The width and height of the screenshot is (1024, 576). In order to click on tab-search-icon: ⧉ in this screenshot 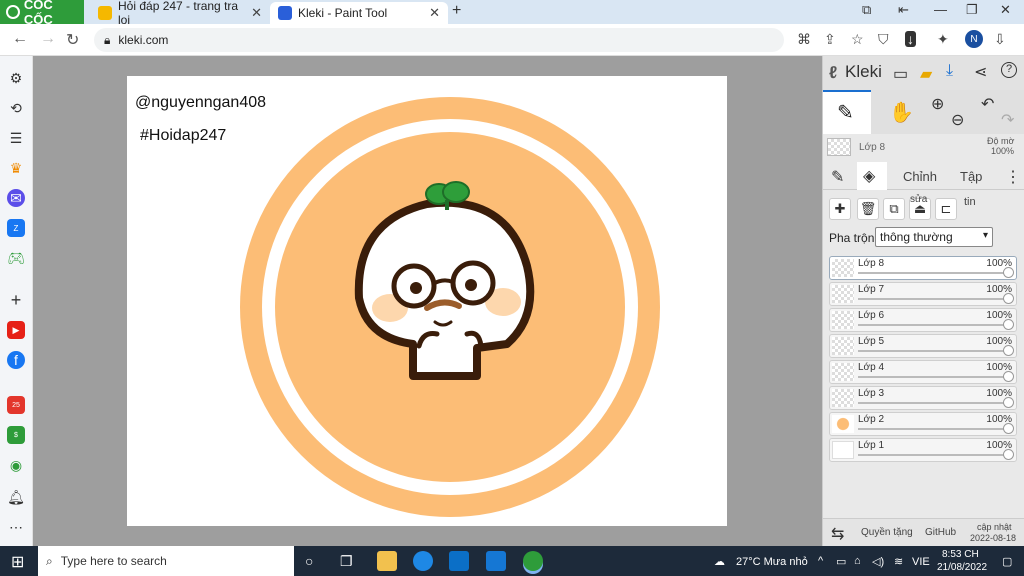, I will do `click(866, 10)`.